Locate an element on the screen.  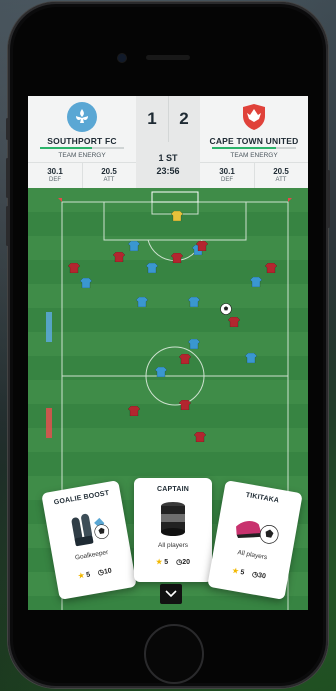
chevron-down-icon is located at coordinates (171, 594).